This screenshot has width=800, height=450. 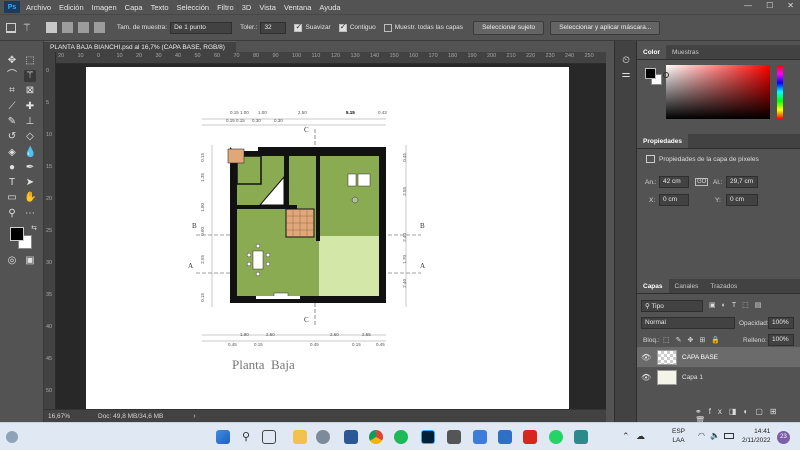 I want to click on height-input: 29,7 cm, so click(x=742, y=182).